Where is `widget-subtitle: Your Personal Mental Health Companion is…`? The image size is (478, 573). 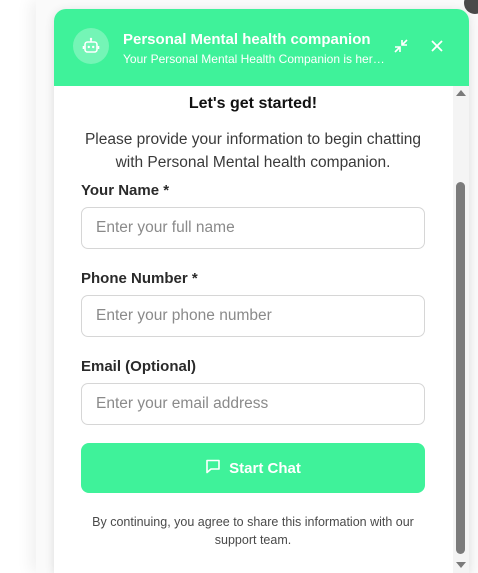 widget-subtitle: Your Personal Mental Health Companion is… is located at coordinates (254, 59).